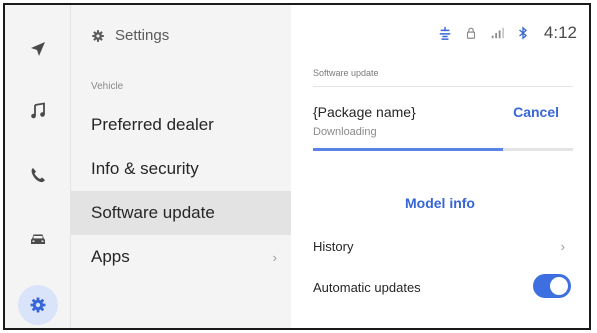  I want to click on model-info-label: Model info, so click(440, 203).